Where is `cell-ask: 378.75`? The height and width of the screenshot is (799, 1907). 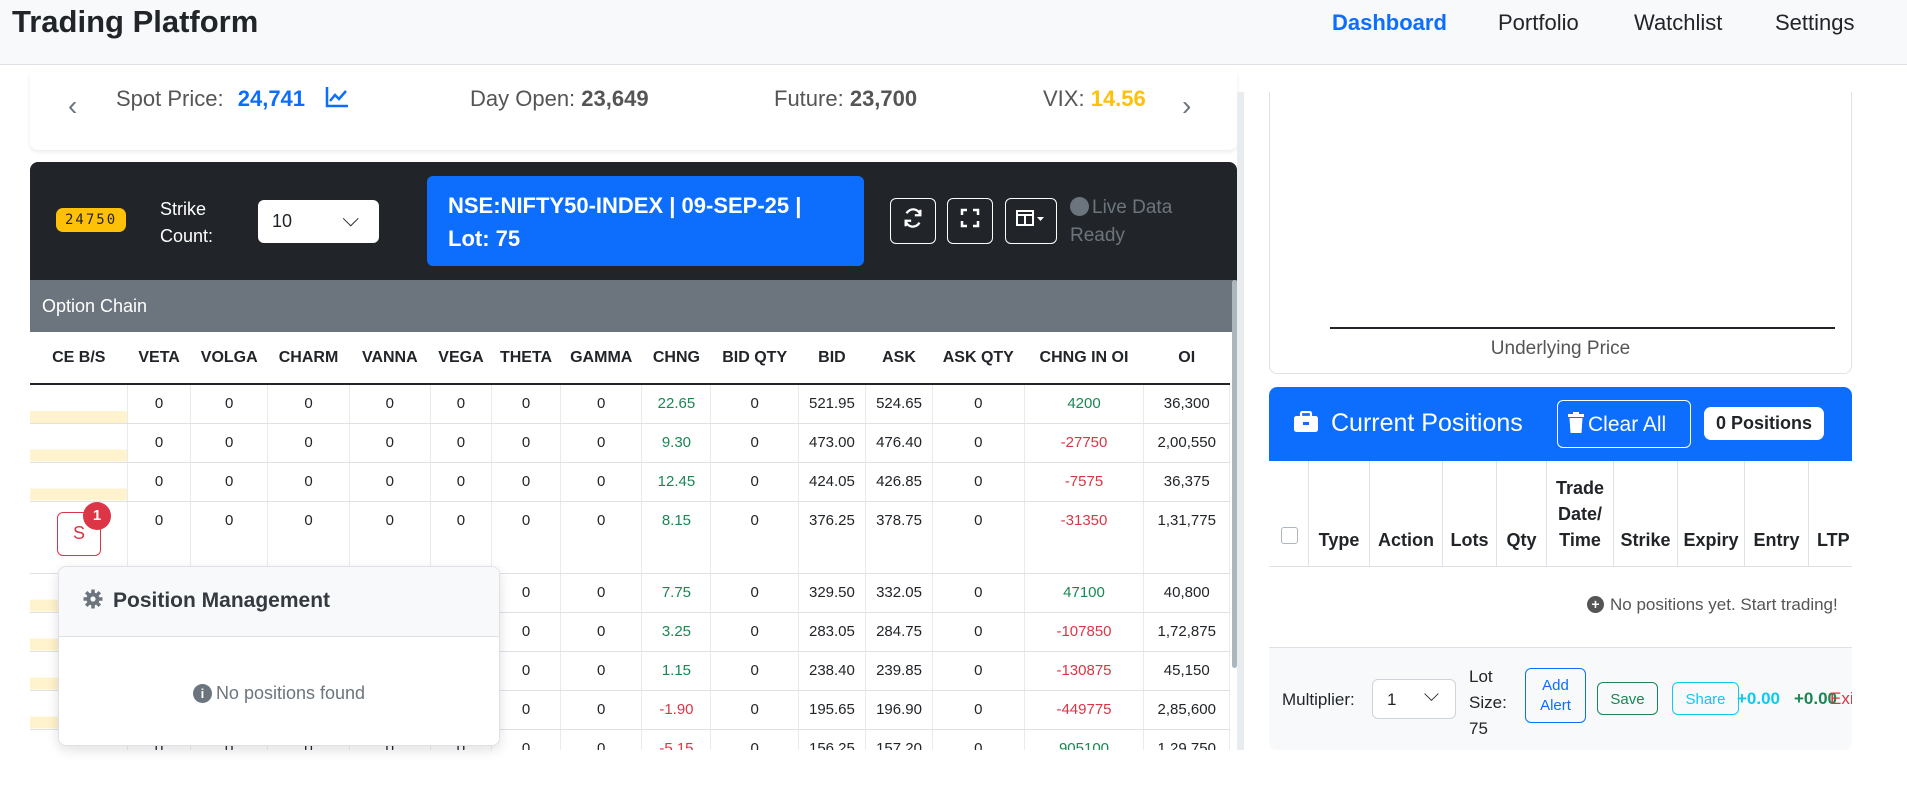
cell-ask: 378.75 is located at coordinates (899, 537).